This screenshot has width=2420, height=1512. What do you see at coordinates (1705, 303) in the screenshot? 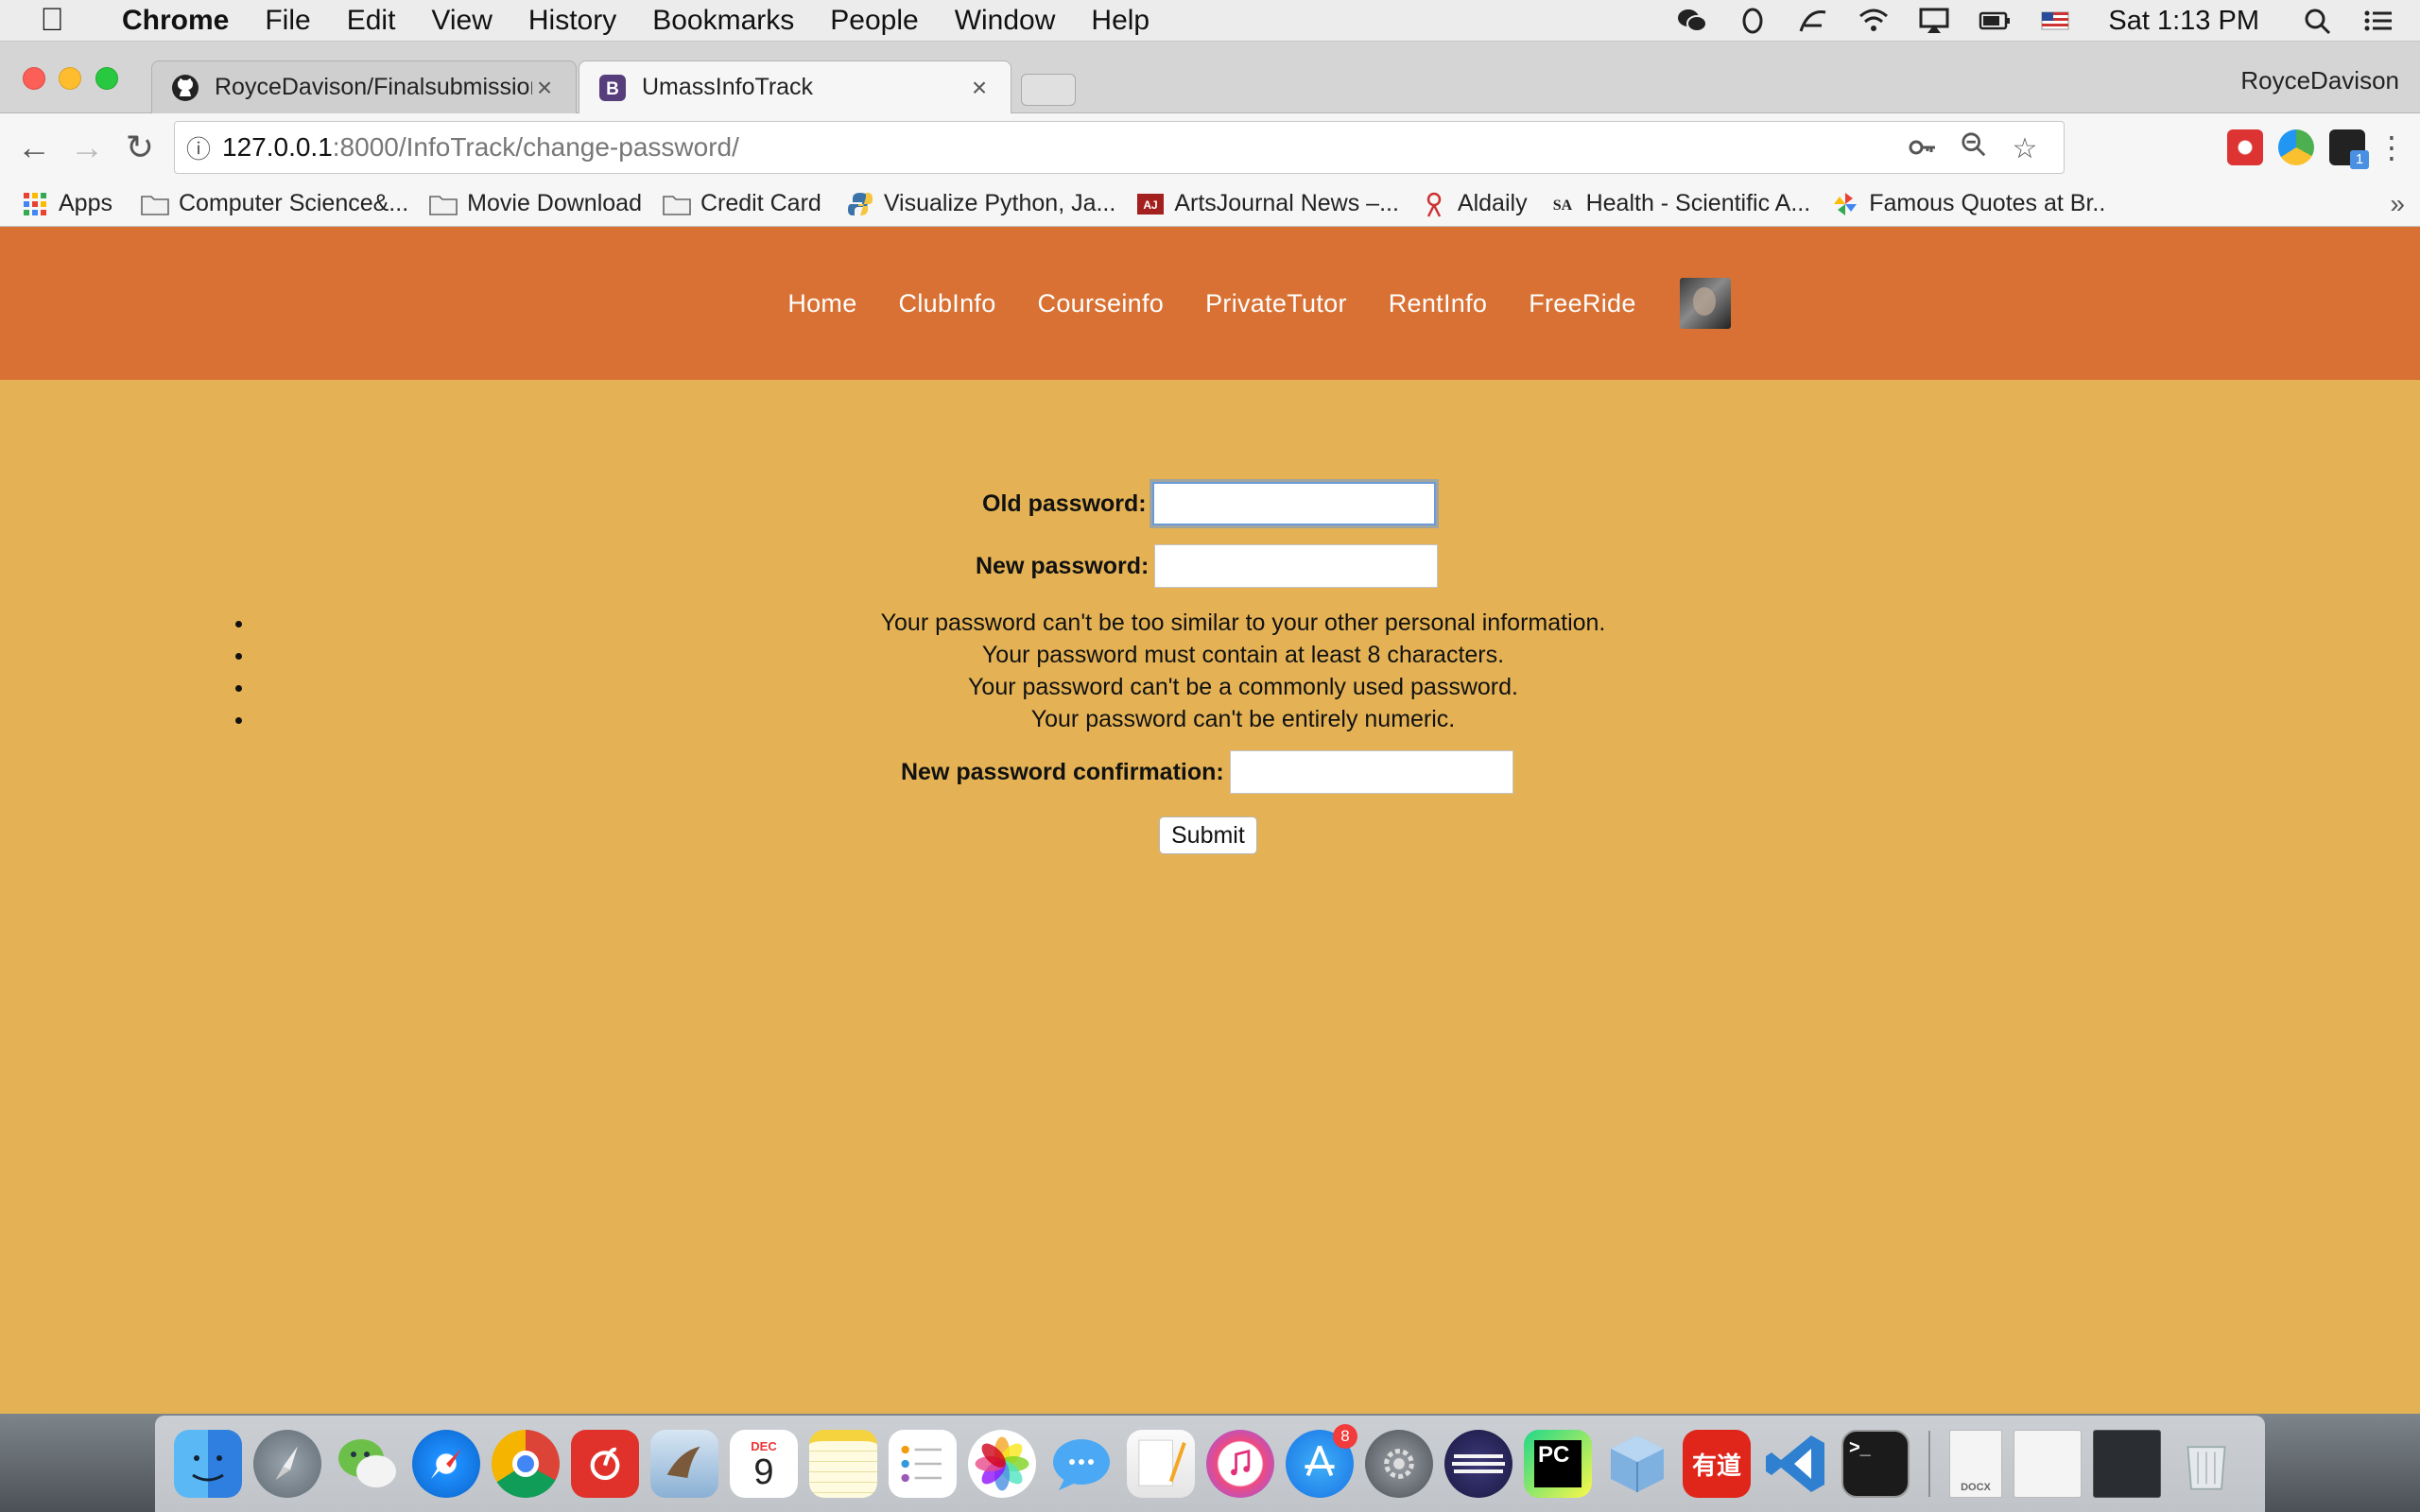
I see `avatar` at bounding box center [1705, 303].